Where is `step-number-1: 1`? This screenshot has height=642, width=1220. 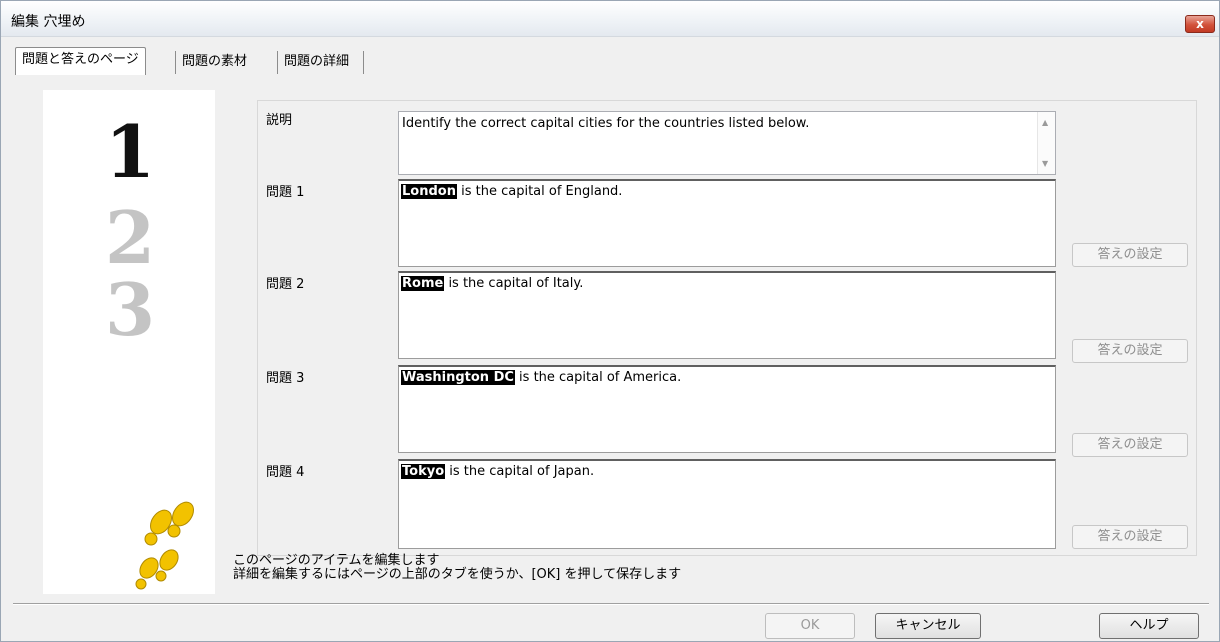
step-number-1: 1 is located at coordinates (130, 151).